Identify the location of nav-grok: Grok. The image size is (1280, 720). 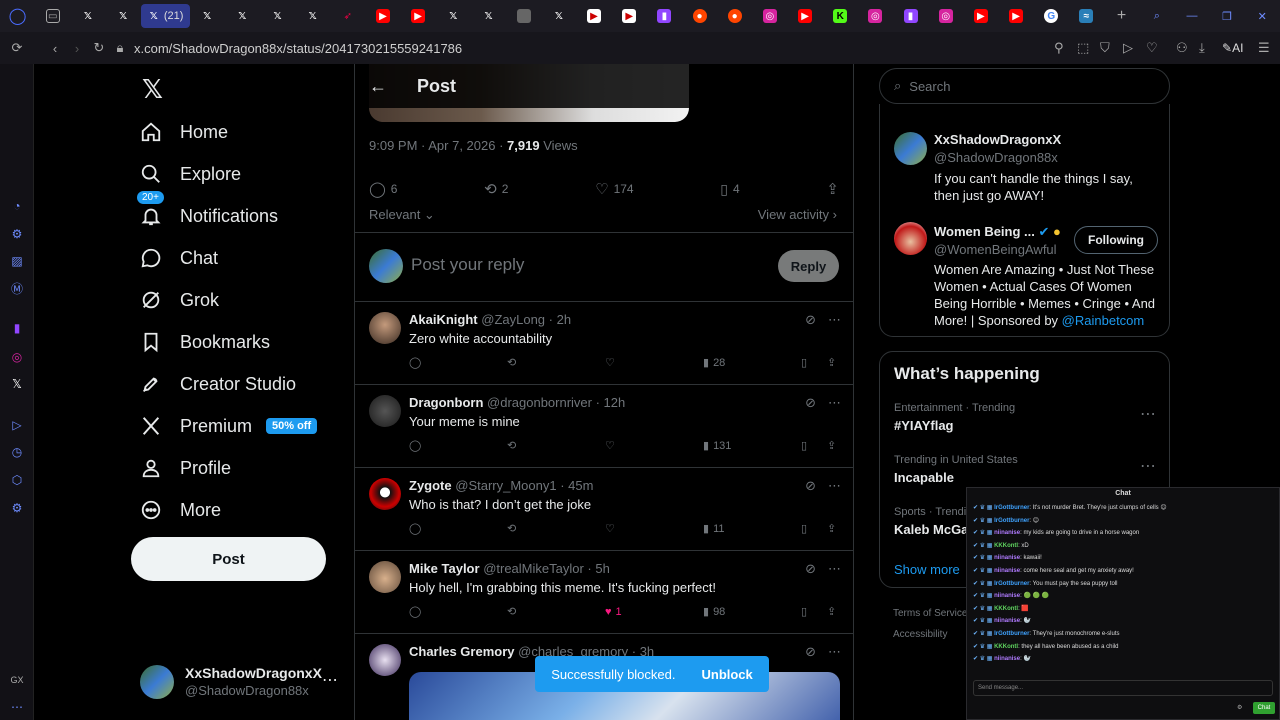
(179, 300).